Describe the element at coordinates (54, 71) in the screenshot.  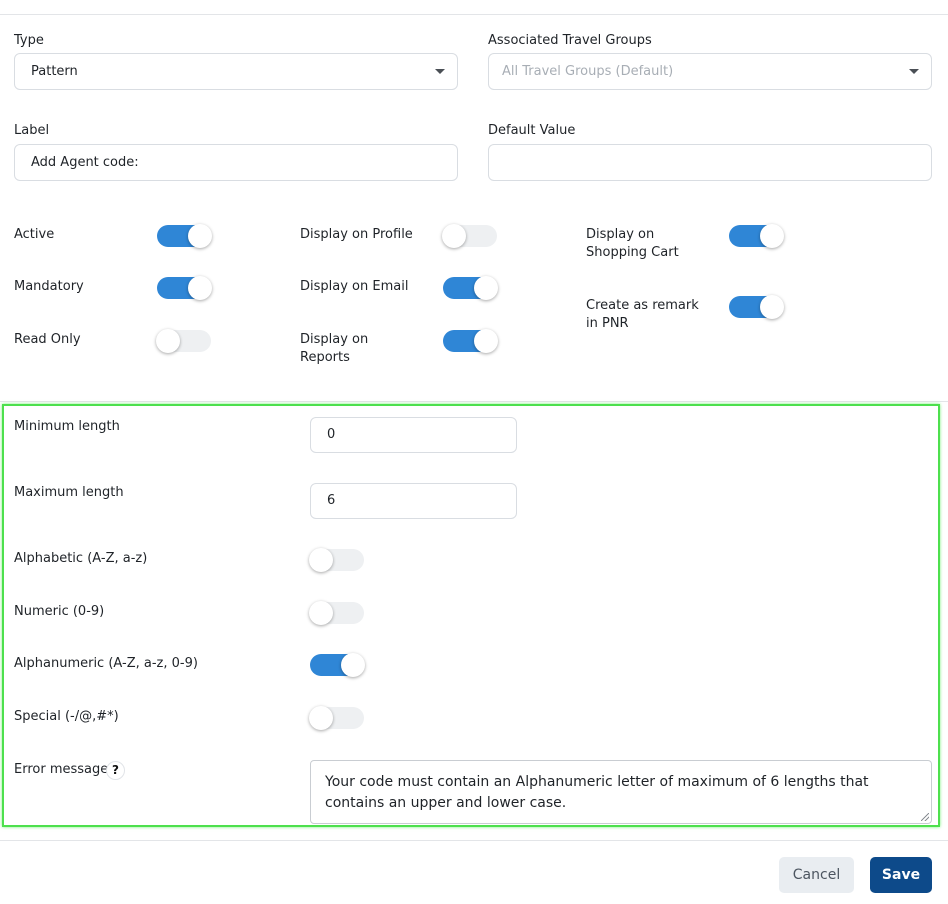
I see `type-select-value: Pattern` at that location.